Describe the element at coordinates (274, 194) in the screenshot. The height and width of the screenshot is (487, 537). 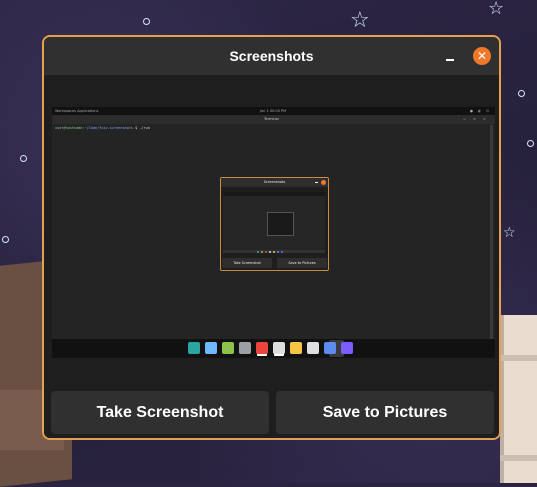
I see `nested-top-bar` at that location.